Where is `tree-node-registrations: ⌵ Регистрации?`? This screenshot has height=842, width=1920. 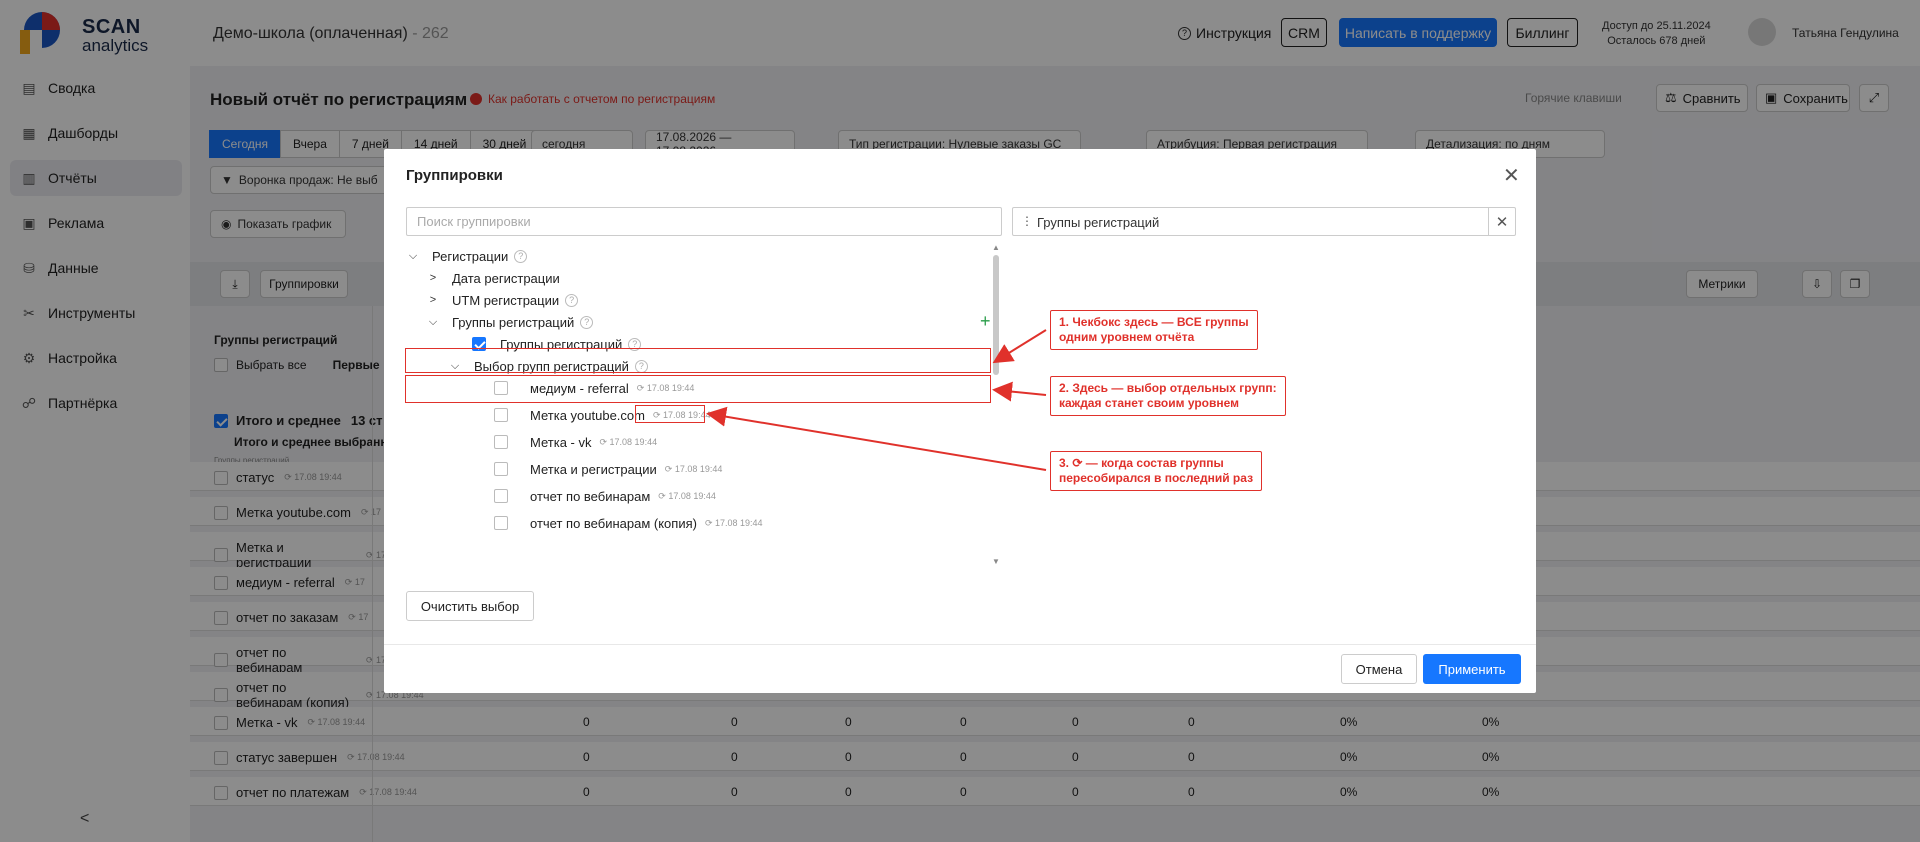
tree-node-registrations: ⌵ Регистрации? is located at coordinates (467, 256).